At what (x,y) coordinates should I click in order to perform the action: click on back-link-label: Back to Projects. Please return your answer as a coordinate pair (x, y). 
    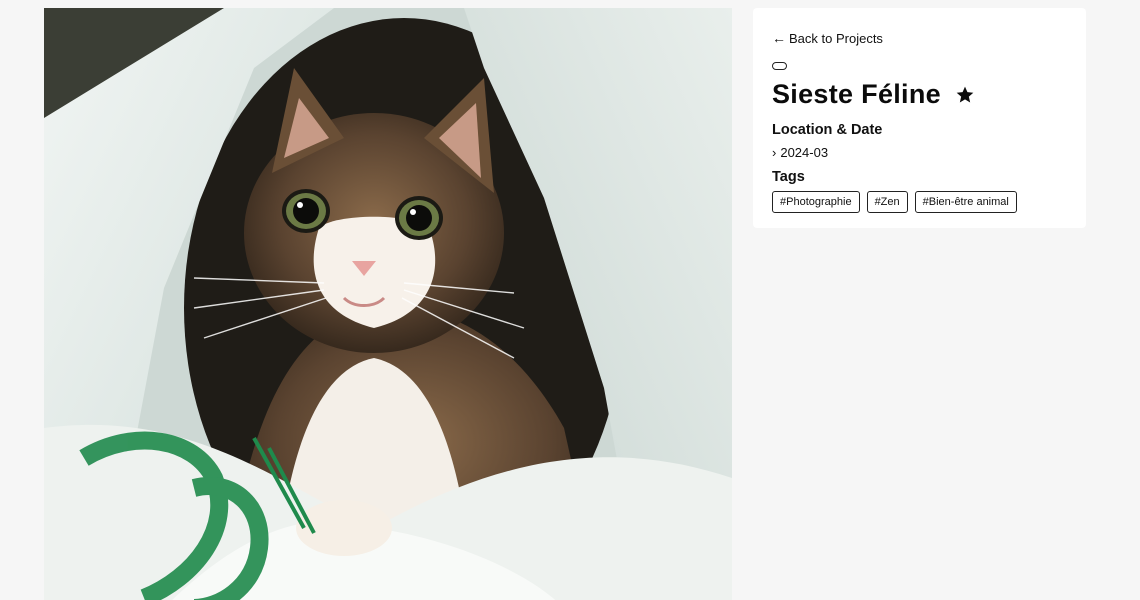
    Looking at the image, I should click on (836, 38).